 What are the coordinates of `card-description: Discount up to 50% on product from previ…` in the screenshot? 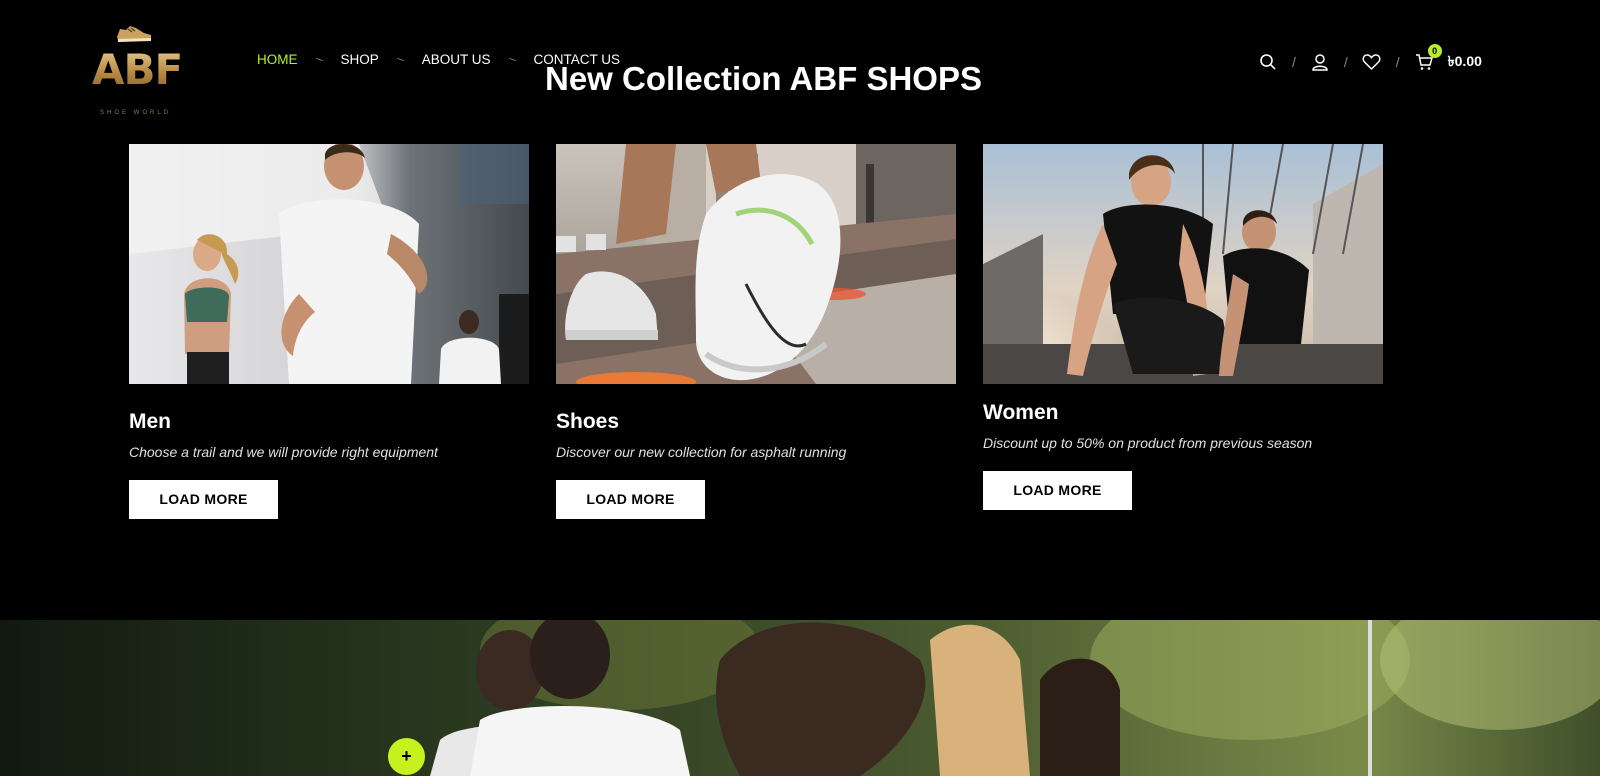 It's located at (1148, 443).